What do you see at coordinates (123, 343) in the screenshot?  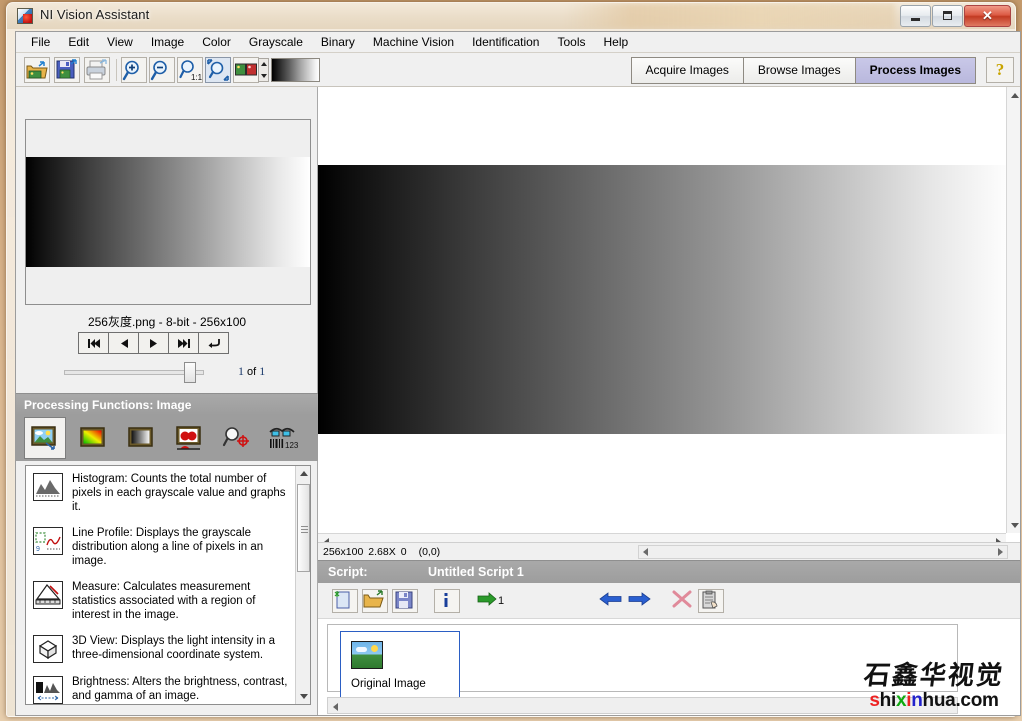 I see `previous-image-button` at bounding box center [123, 343].